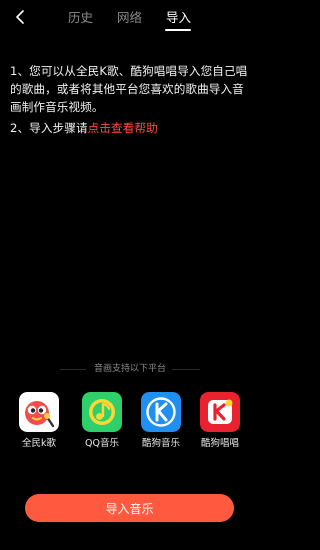 The image size is (320, 550). I want to click on quanmin-kge-icon, so click(39, 412).